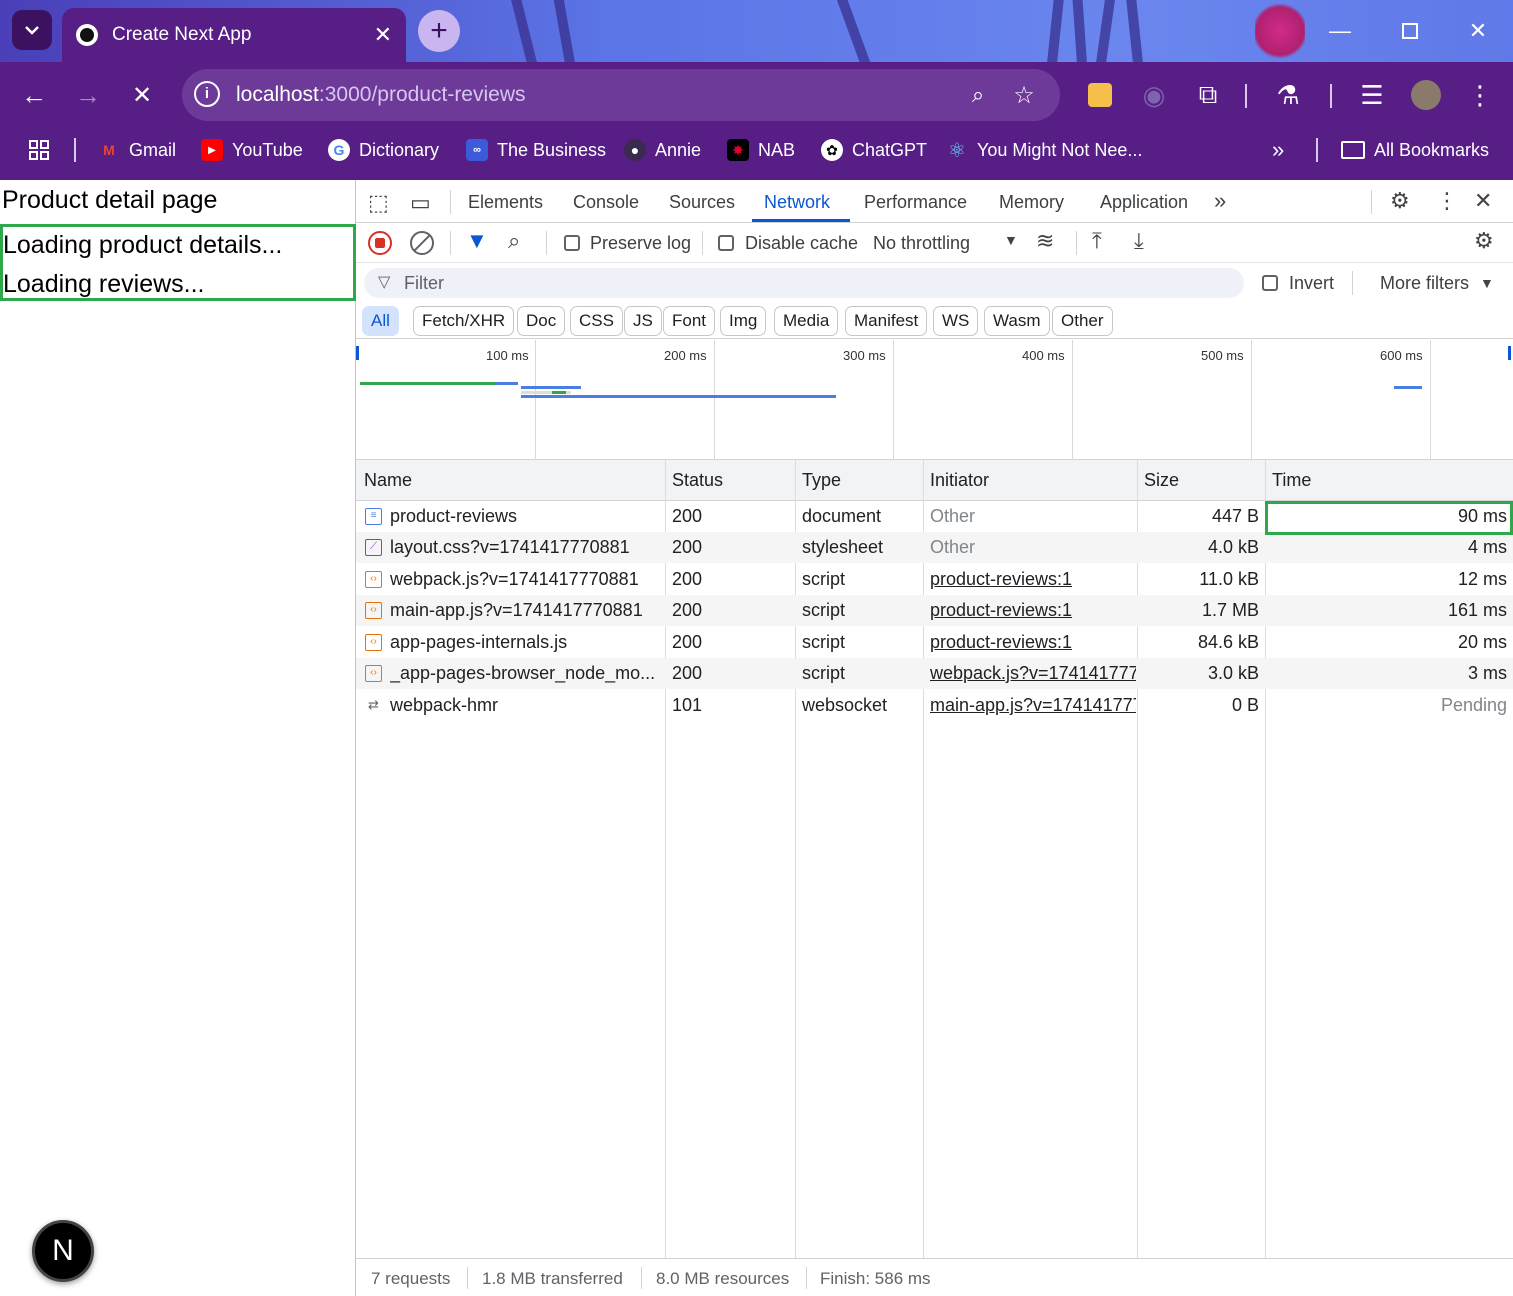  Describe the element at coordinates (88, 95) in the screenshot. I see `forward-icon: →` at that location.